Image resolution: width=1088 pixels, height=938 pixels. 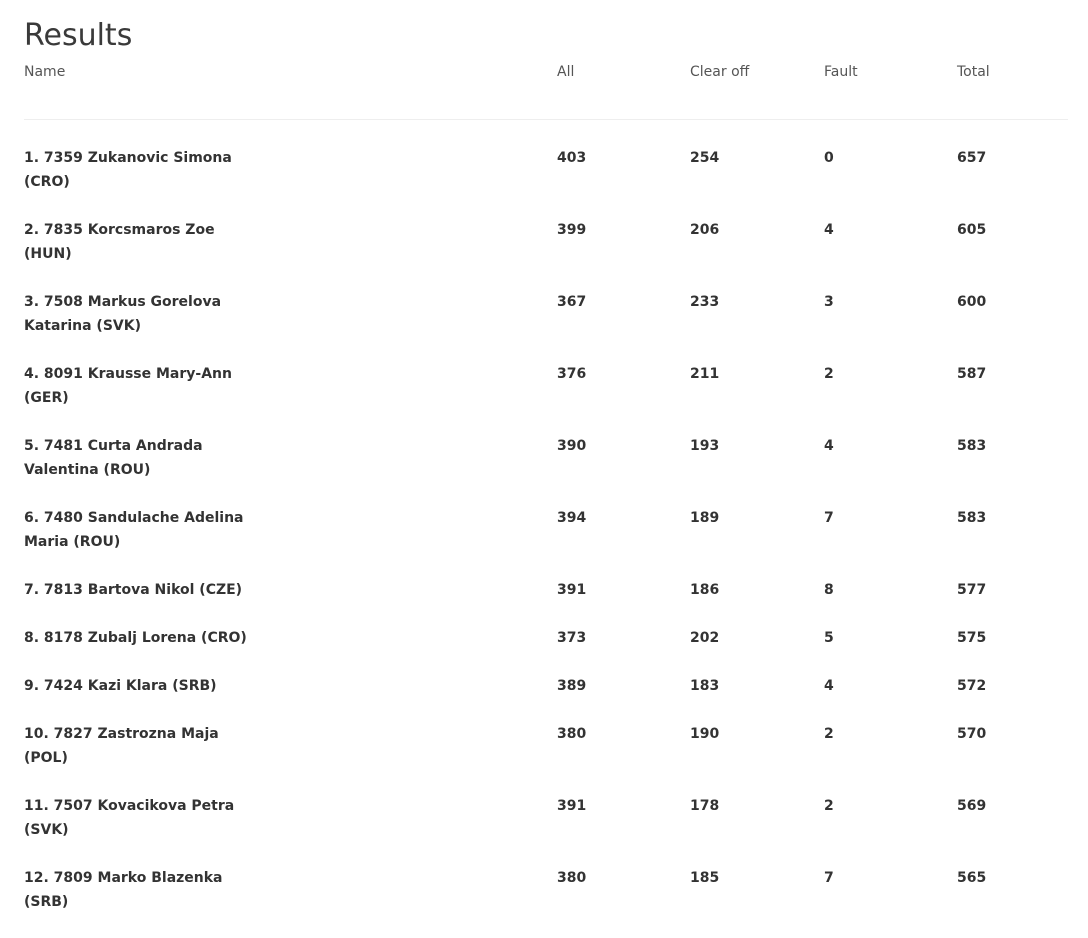 What do you see at coordinates (705, 158) in the screenshot?
I see `score-clear-off: 254` at bounding box center [705, 158].